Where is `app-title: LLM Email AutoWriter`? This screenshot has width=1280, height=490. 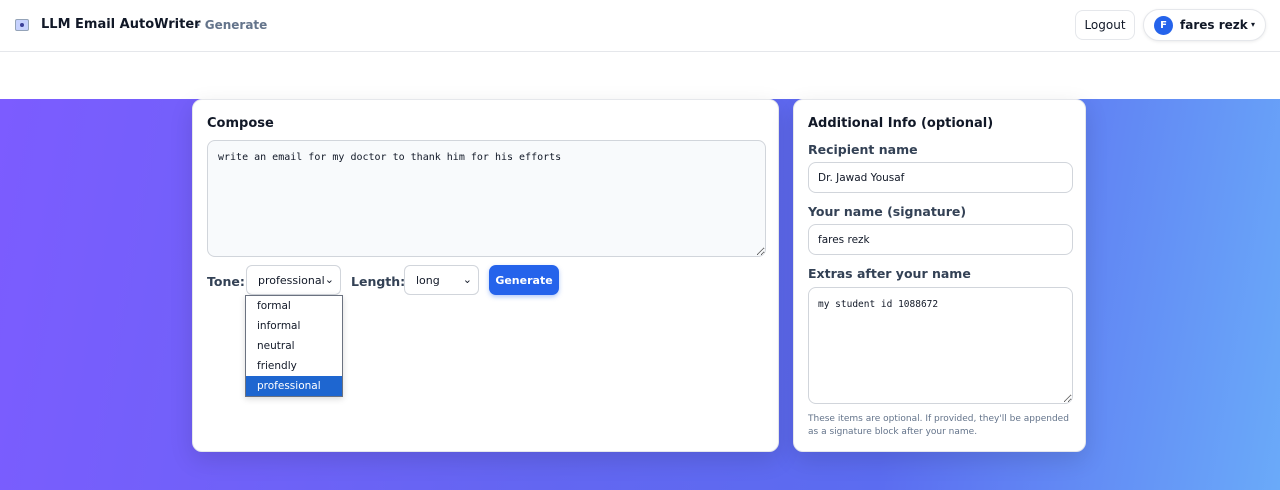 app-title: LLM Email AutoWriter is located at coordinates (121, 24).